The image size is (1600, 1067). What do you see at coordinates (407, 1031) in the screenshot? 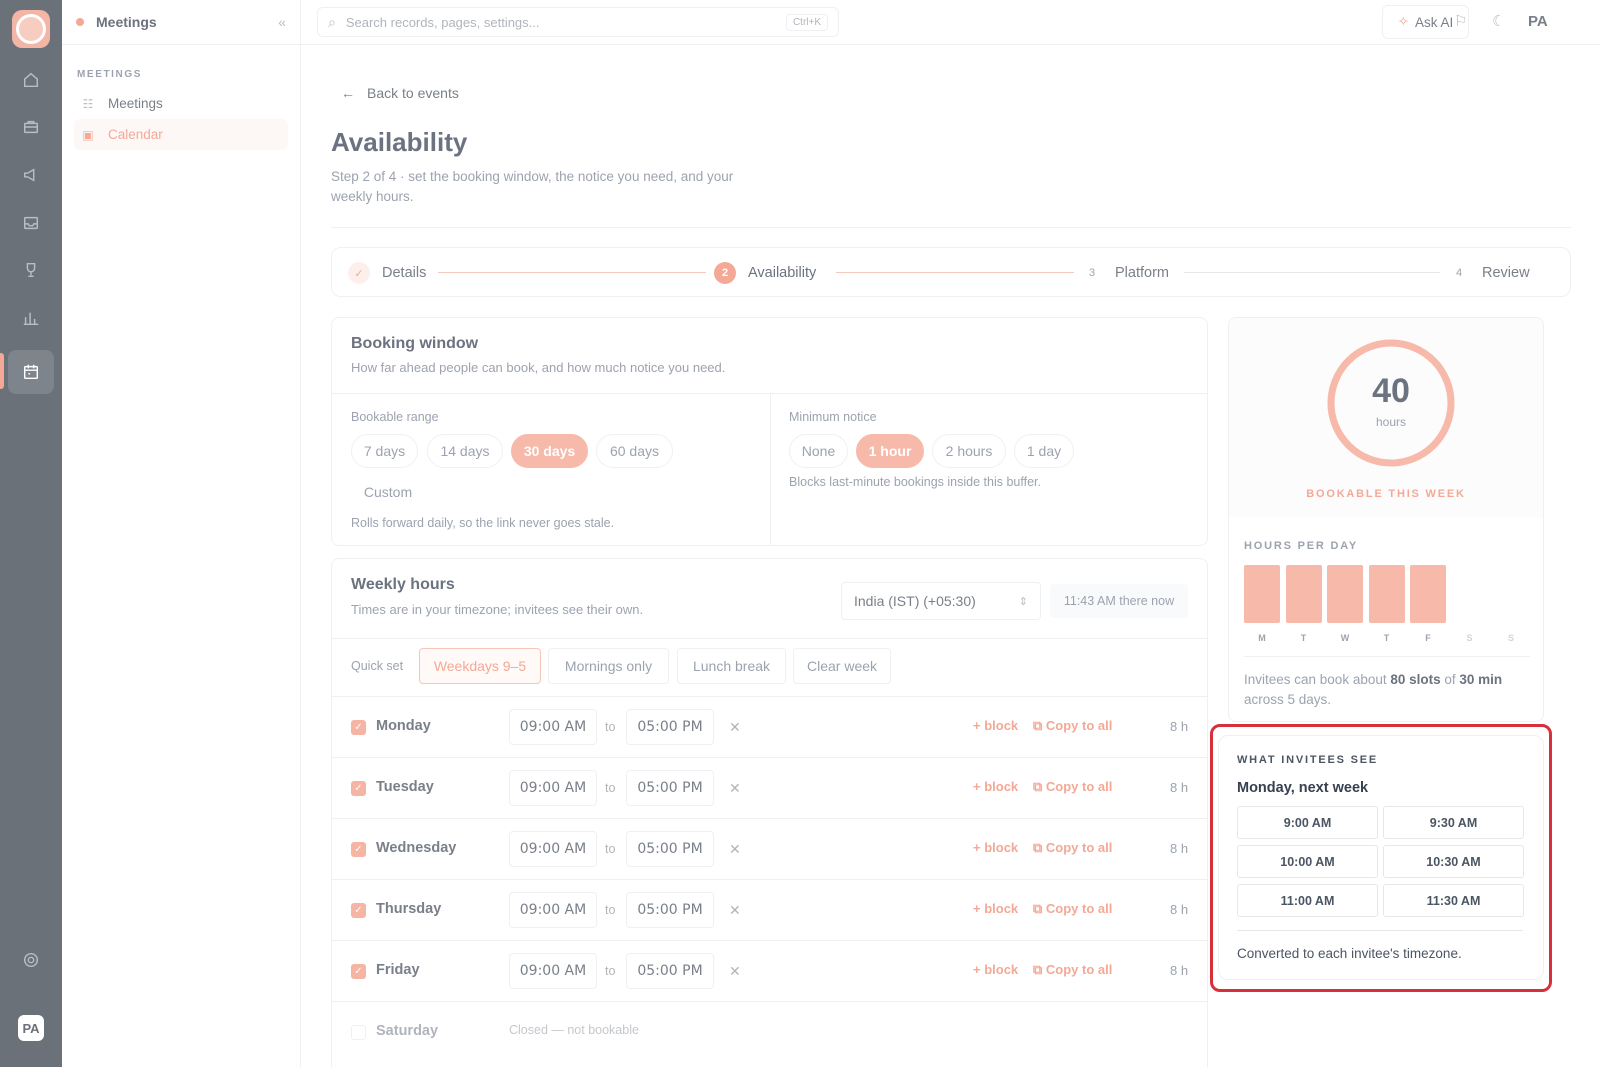
I see `day-name: Saturday` at bounding box center [407, 1031].